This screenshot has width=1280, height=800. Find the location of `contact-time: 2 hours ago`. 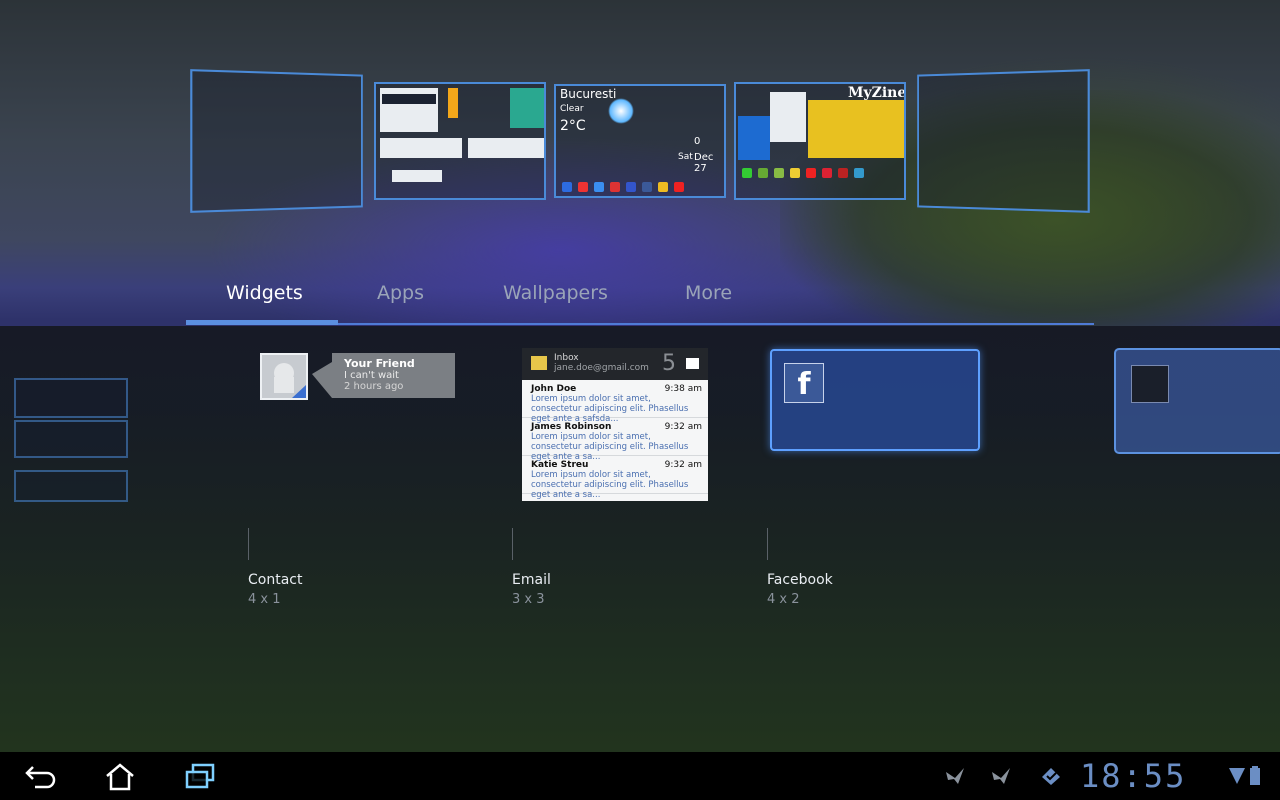

contact-time: 2 hours ago is located at coordinates (374, 386).